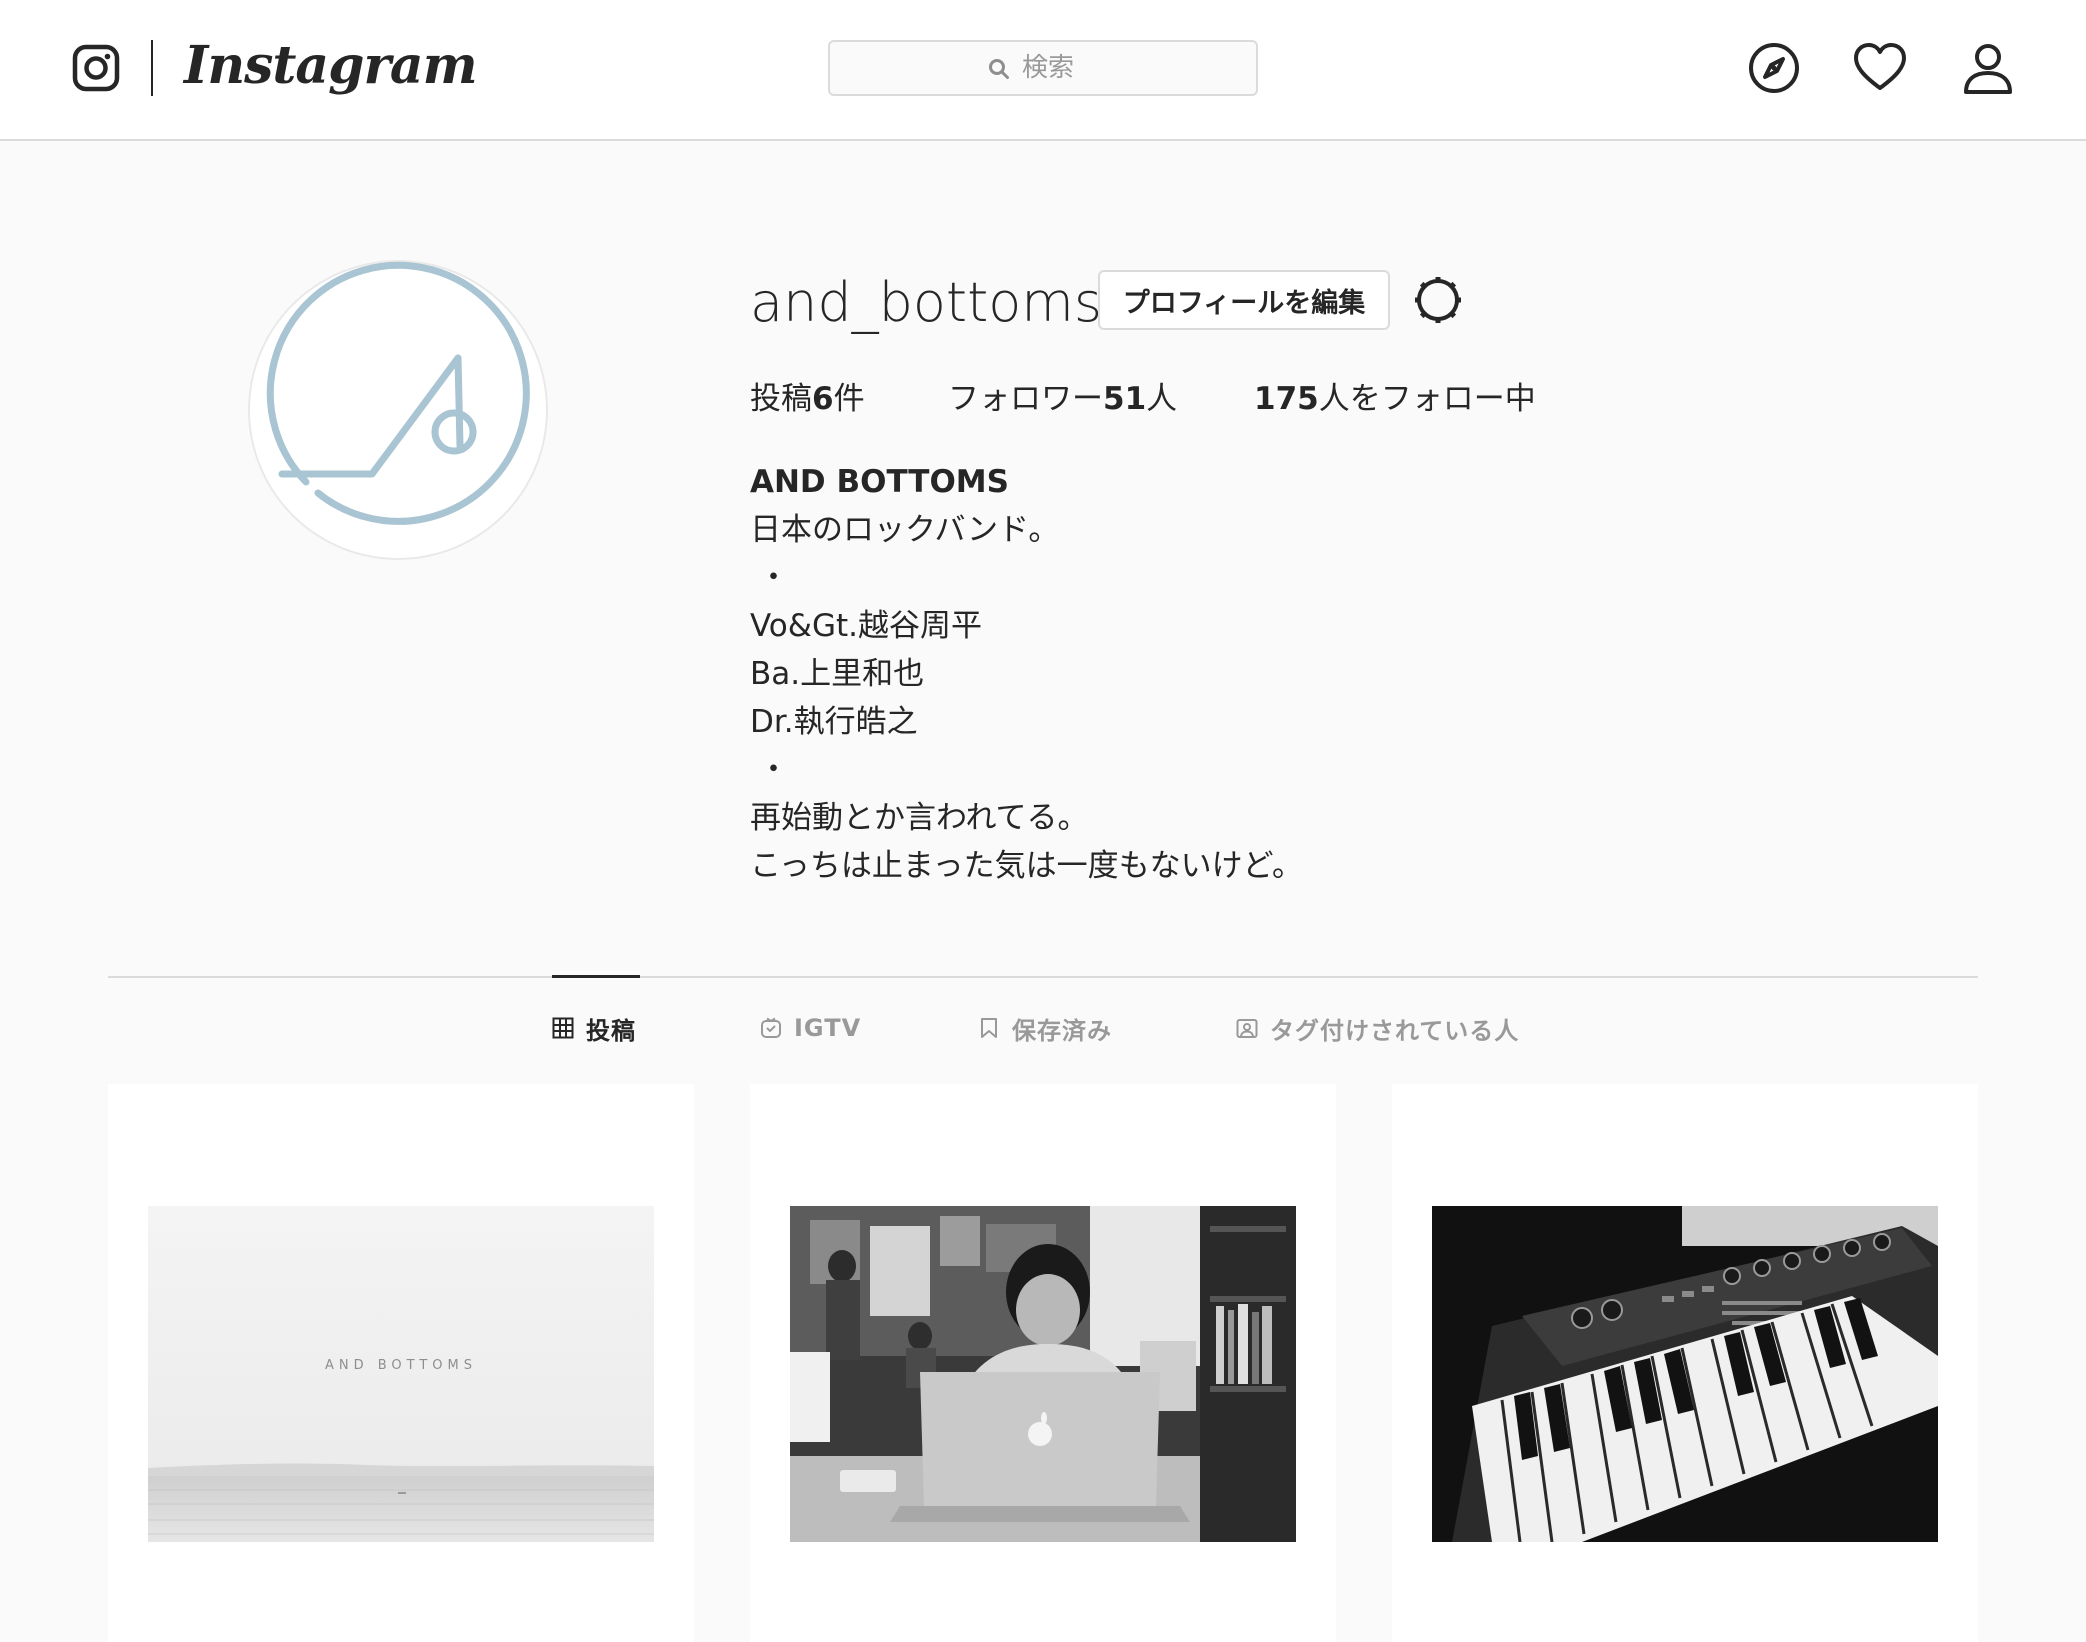 Image resolution: width=2086 pixels, height=1642 pixels. What do you see at coordinates (1043, 977) in the screenshot?
I see `tabs-divider` at bounding box center [1043, 977].